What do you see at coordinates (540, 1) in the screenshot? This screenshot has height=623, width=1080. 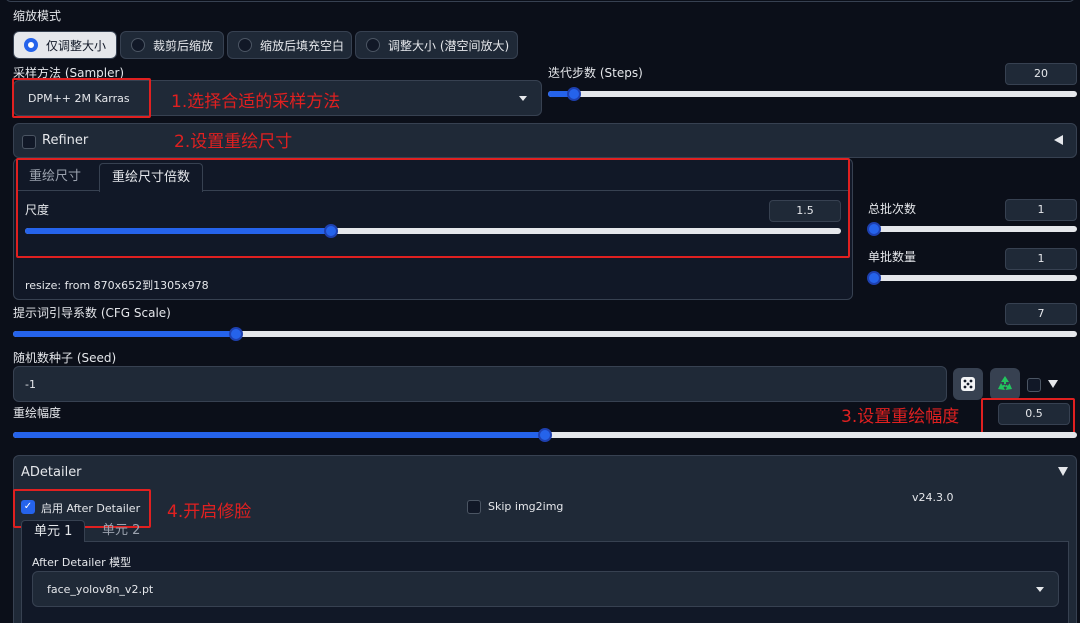 I see `top-panel-edge` at bounding box center [540, 1].